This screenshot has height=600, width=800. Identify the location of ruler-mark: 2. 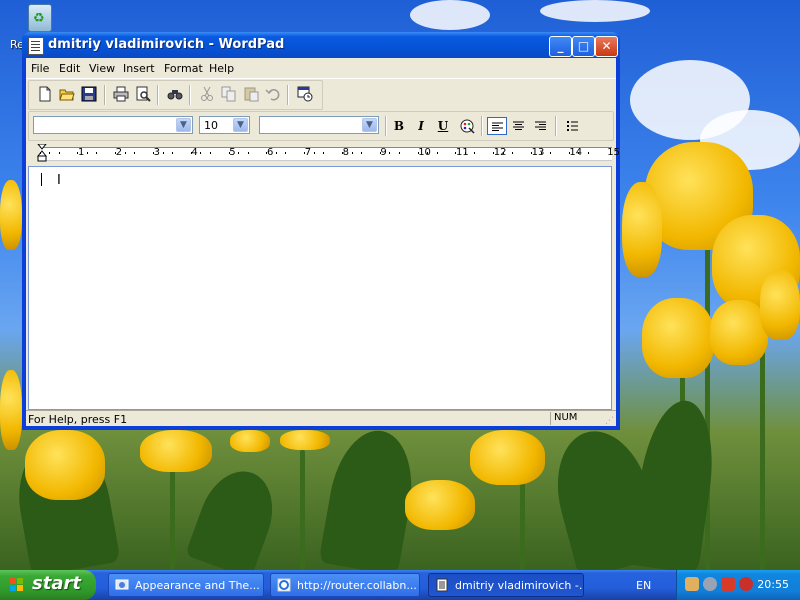
(119, 152).